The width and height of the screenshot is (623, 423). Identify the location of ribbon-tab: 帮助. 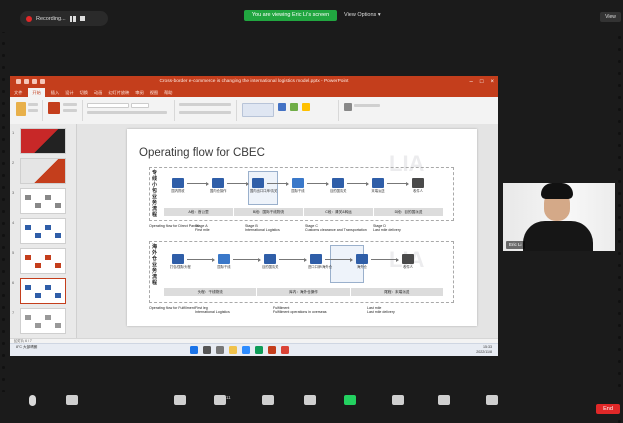
(168, 92).